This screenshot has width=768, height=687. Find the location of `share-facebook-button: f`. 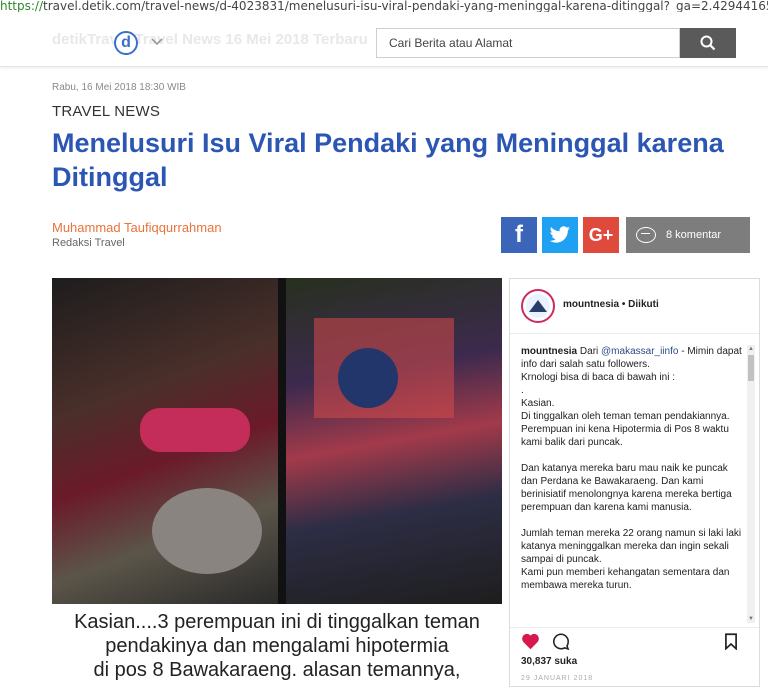

share-facebook-button: f is located at coordinates (519, 235).